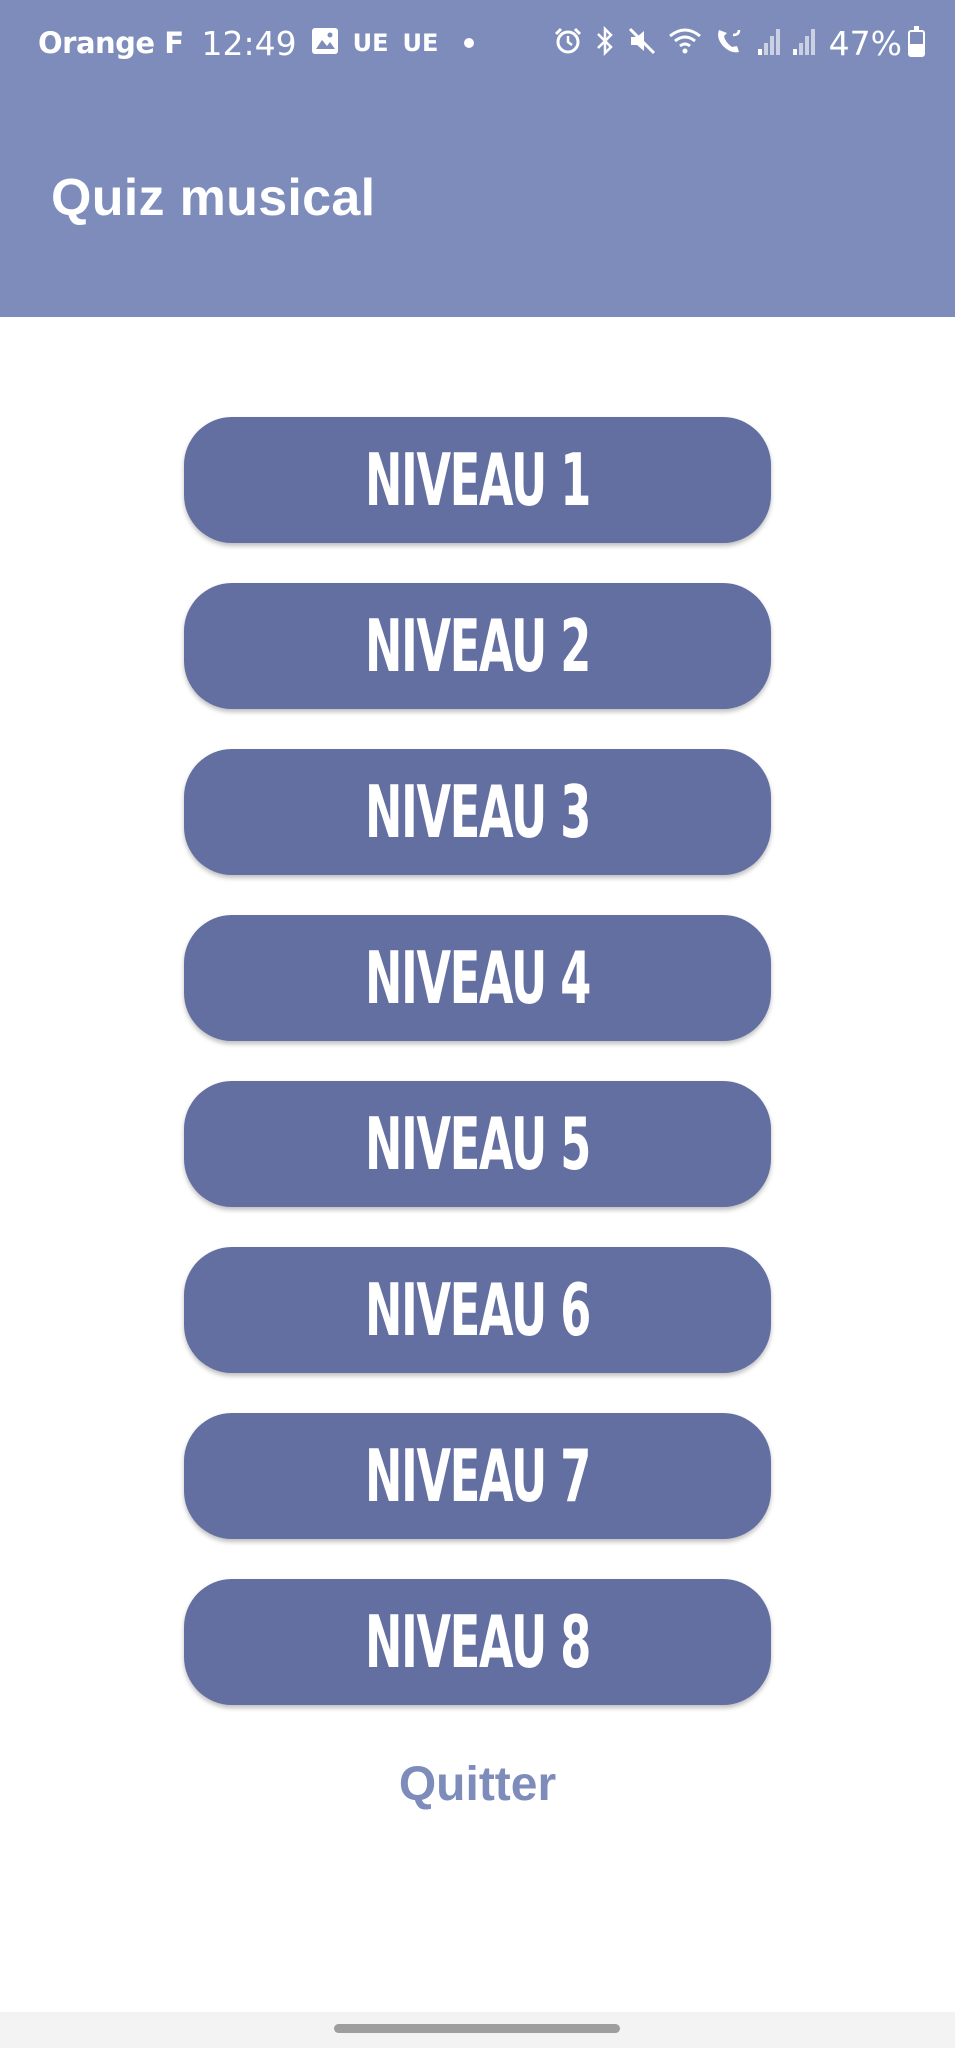 The image size is (955, 2048). What do you see at coordinates (249, 43) in the screenshot?
I see `clock: 12:49` at bounding box center [249, 43].